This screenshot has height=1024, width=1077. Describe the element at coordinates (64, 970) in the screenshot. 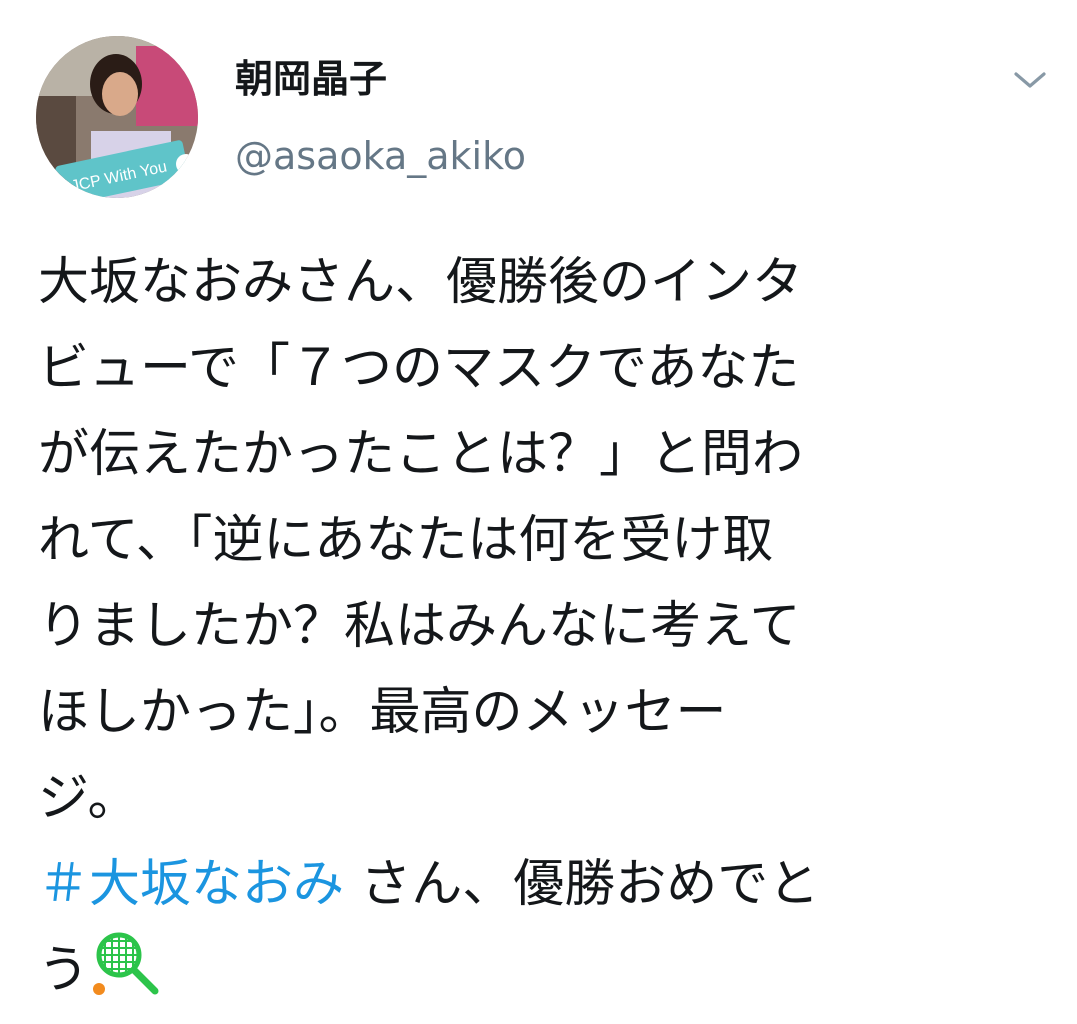

I see `tweet-text-segment: う` at that location.